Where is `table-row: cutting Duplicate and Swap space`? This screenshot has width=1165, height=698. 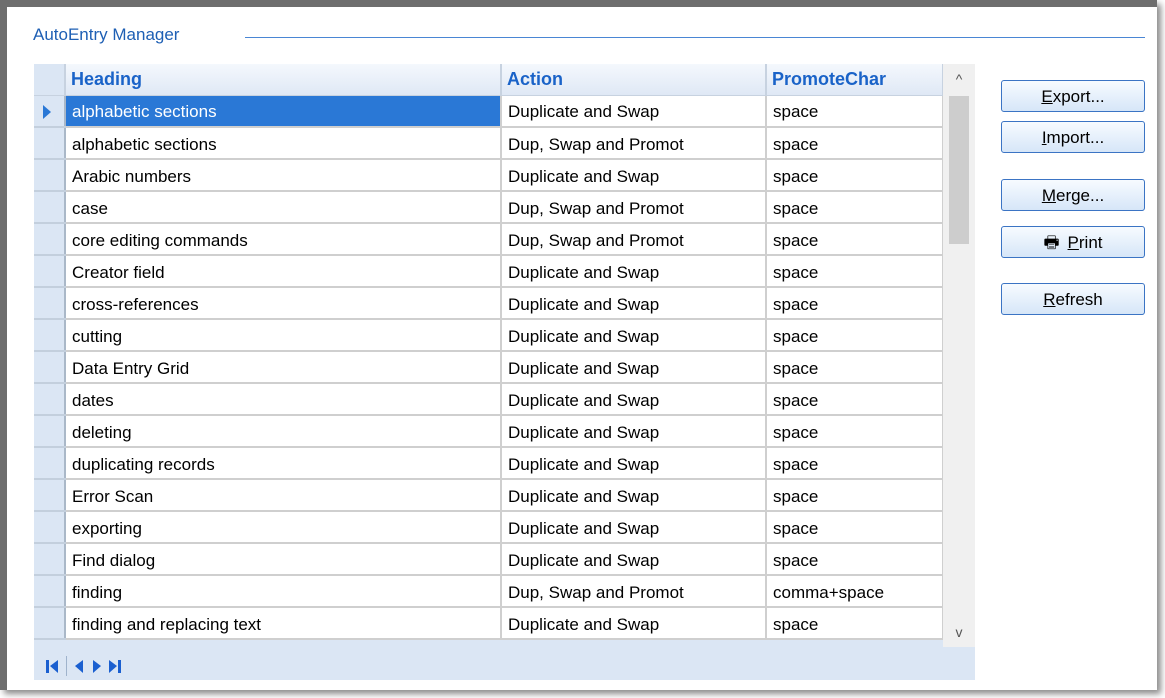
table-row: cutting Duplicate and Swap space is located at coordinates (489, 335).